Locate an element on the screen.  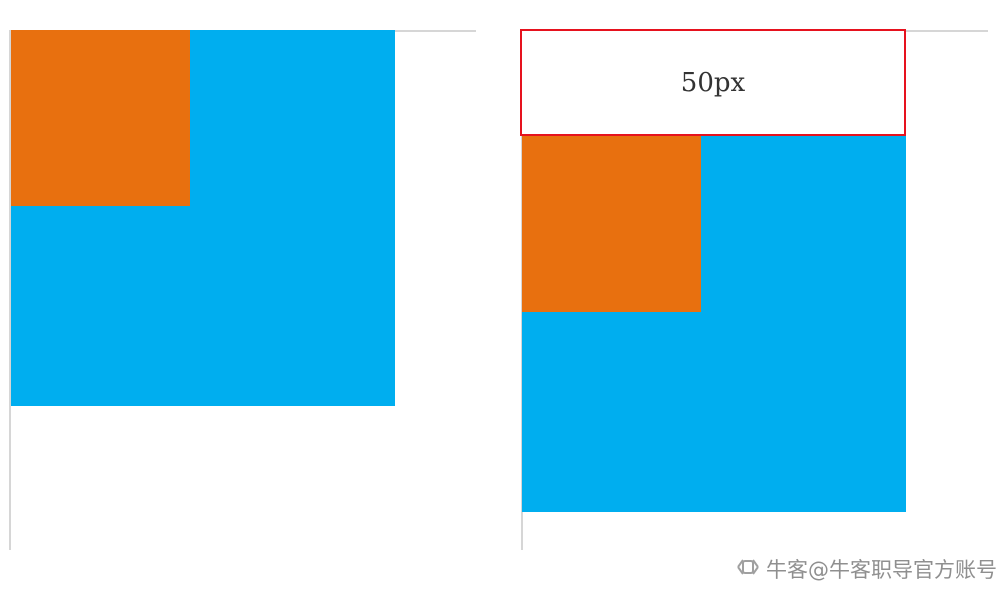
watermark: 牛客@牛客职导官方账号 is located at coordinates (865, 569).